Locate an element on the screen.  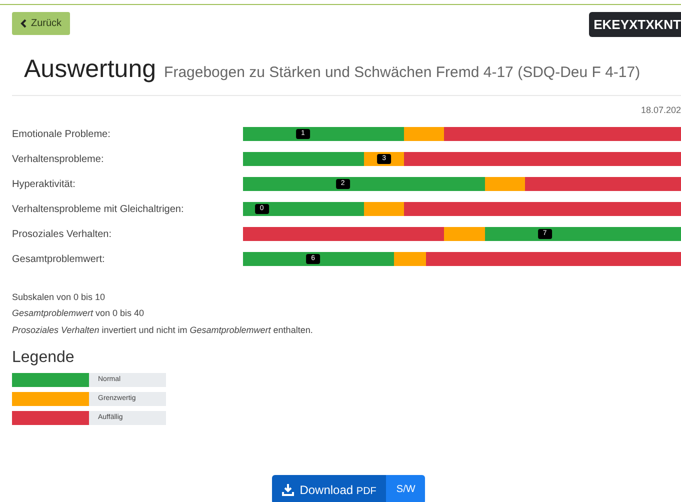
scale-label: Emotionale Probleme: is located at coordinates (61, 135).